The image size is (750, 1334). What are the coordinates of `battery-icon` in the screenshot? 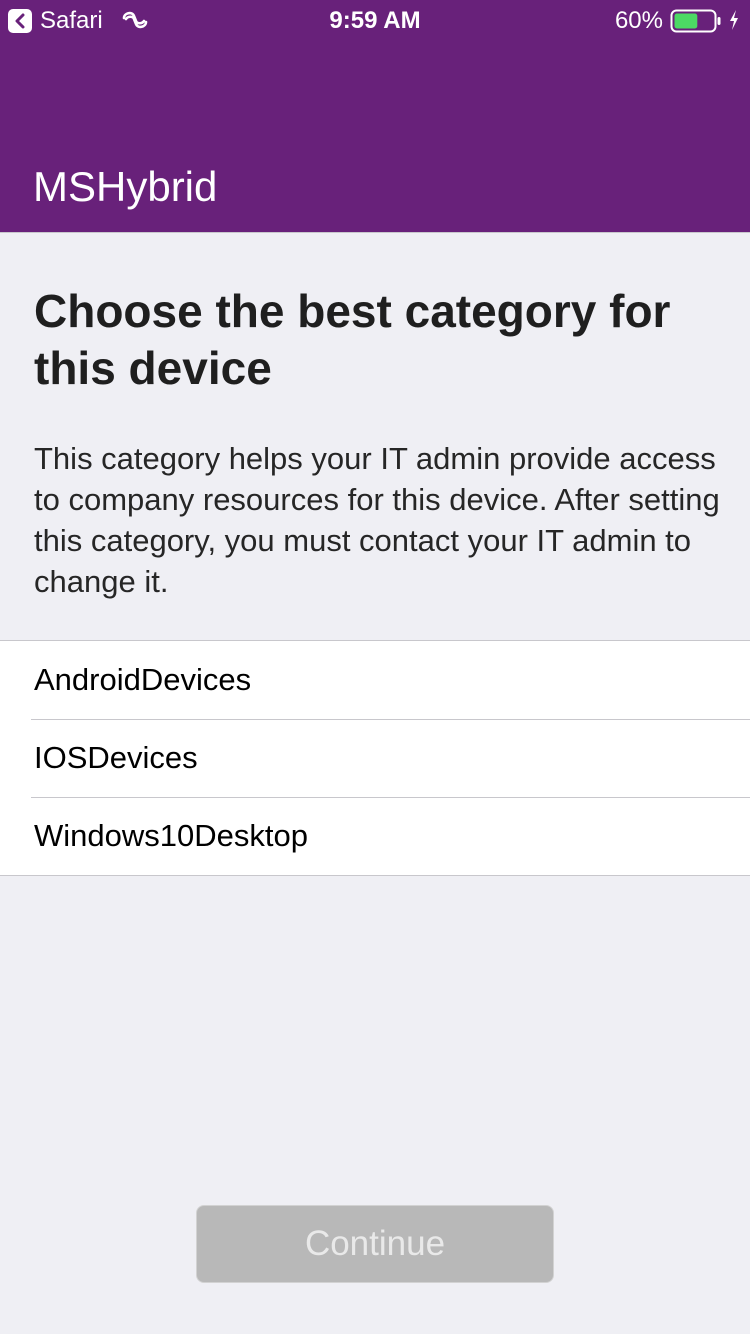 It's located at (696, 24).